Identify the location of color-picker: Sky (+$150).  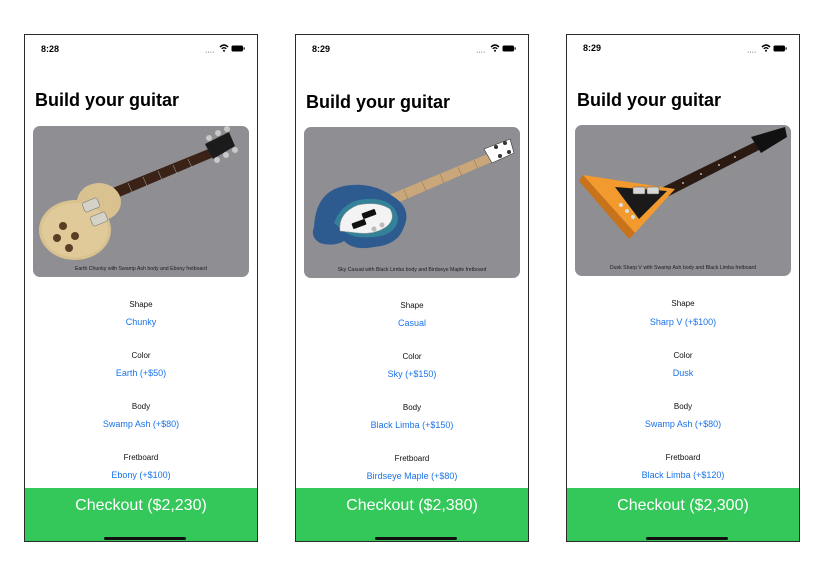
(412, 374).